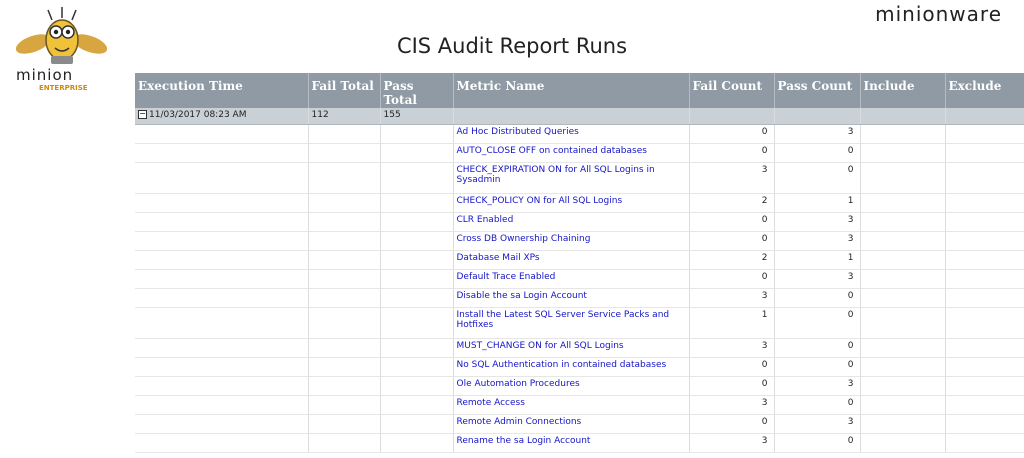  I want to click on header-fail-total: Fail Total, so click(344, 90).